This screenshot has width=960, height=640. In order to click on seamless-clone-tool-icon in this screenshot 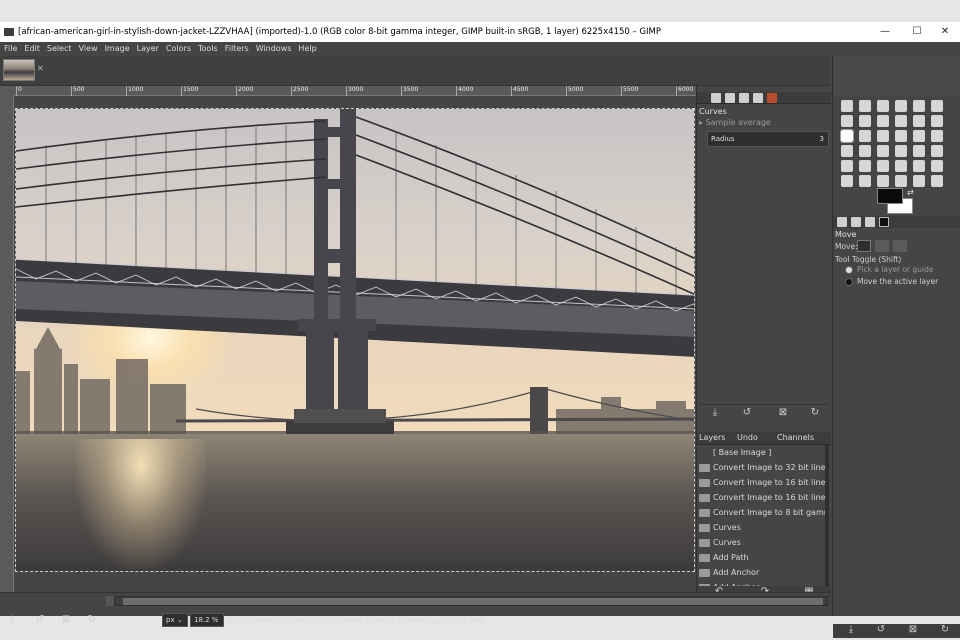, I will do `click(937, 181)`.